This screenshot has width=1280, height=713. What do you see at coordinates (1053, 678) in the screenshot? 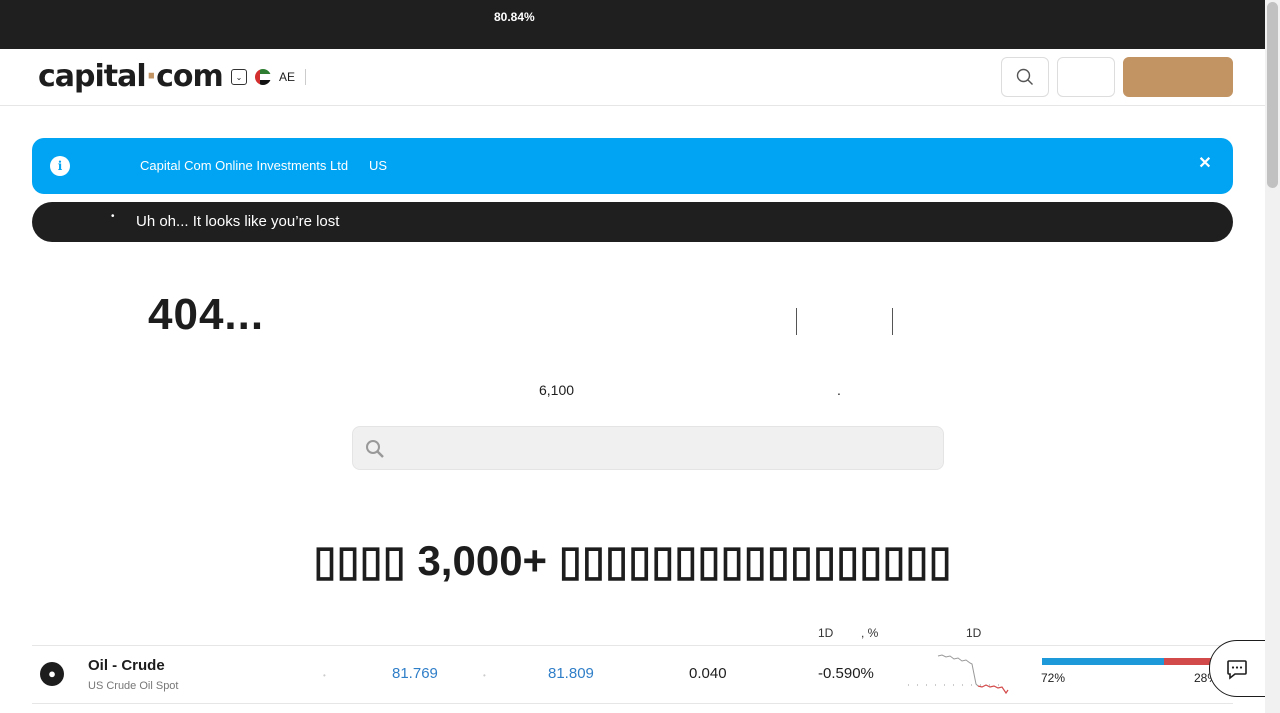
I see `buyers-percent: 72%` at bounding box center [1053, 678].